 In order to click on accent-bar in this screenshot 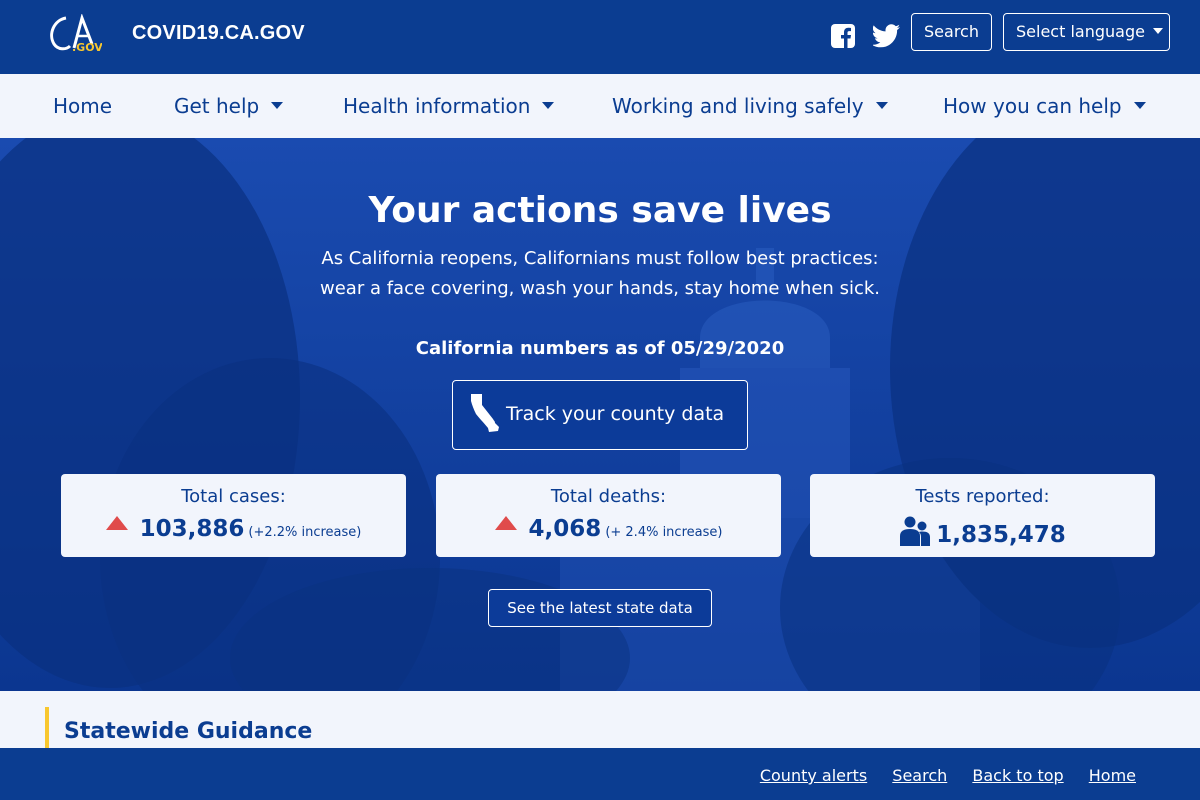, I will do `click(47, 727)`.